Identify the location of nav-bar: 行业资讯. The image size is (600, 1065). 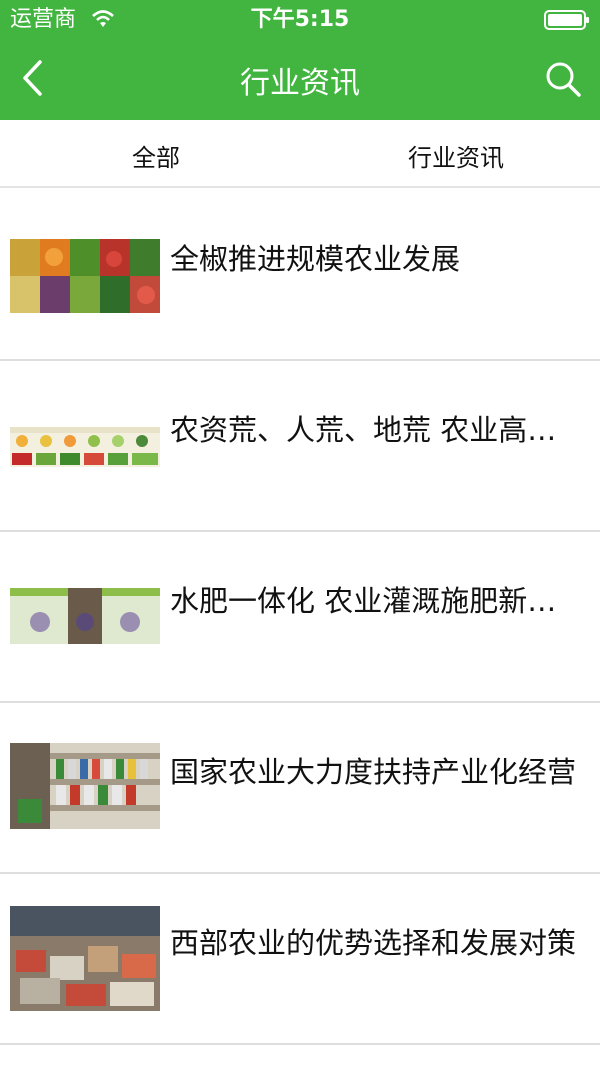
(300, 80).